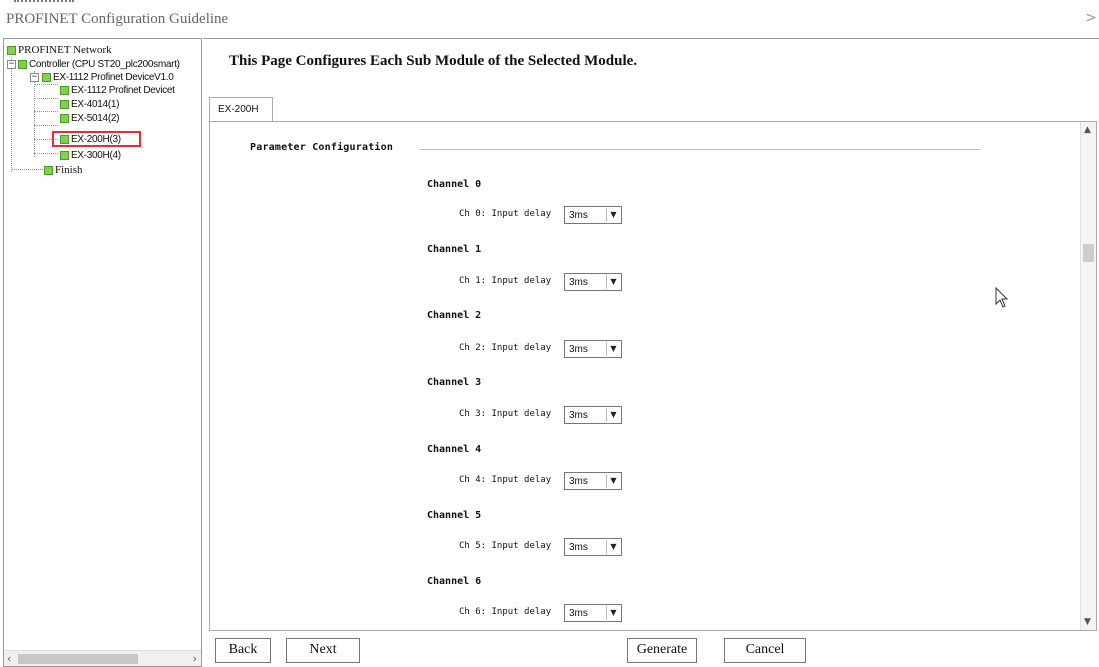  Describe the element at coordinates (63, 170) in the screenshot. I see `tree-item-finish: Finish` at that location.